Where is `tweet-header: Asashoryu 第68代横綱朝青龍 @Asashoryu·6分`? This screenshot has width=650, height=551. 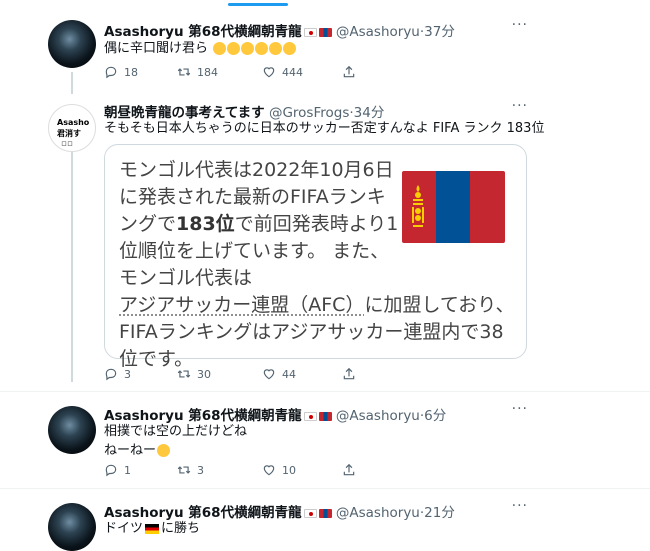
tweet-header: Asashoryu 第68代横綱朝青龍 @Asashoryu·6分 is located at coordinates (275, 416).